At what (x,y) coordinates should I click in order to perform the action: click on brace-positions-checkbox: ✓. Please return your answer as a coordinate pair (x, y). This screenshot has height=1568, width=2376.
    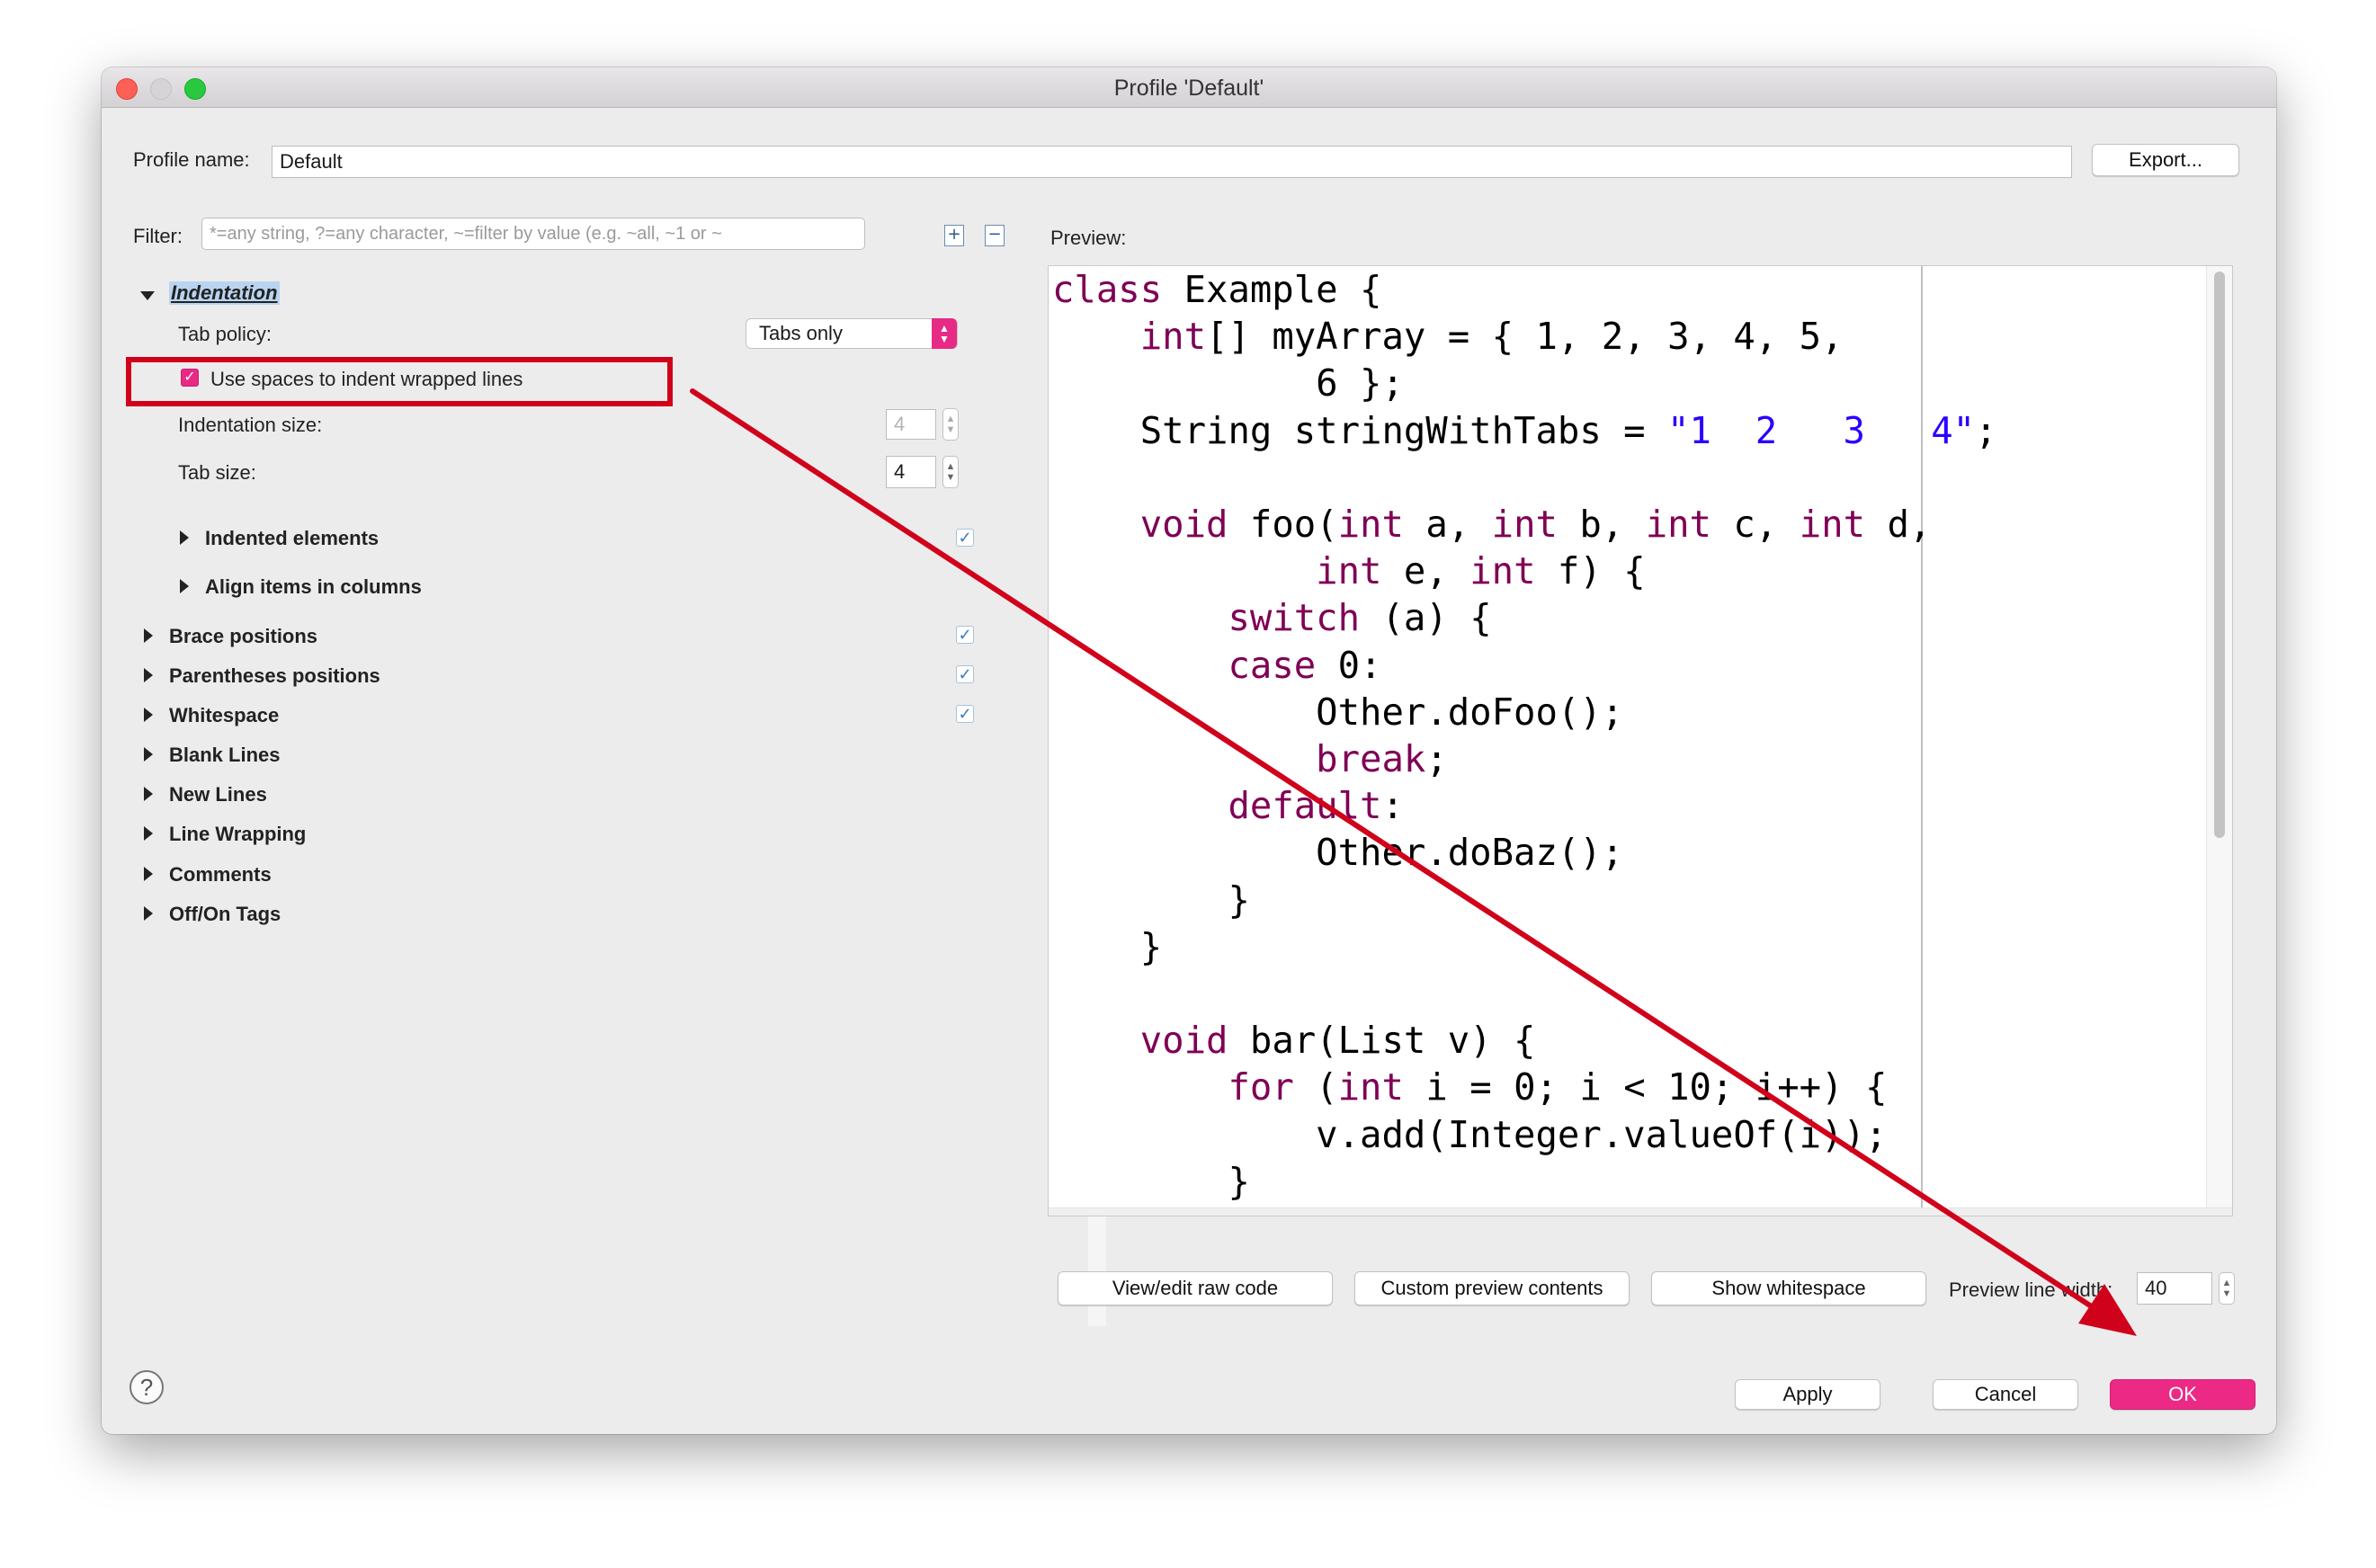
    Looking at the image, I should click on (965, 635).